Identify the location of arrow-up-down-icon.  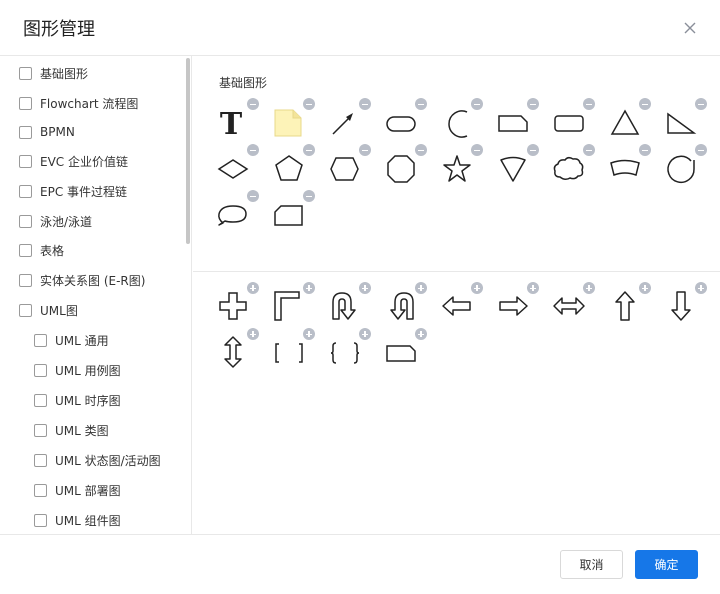
(236, 350).